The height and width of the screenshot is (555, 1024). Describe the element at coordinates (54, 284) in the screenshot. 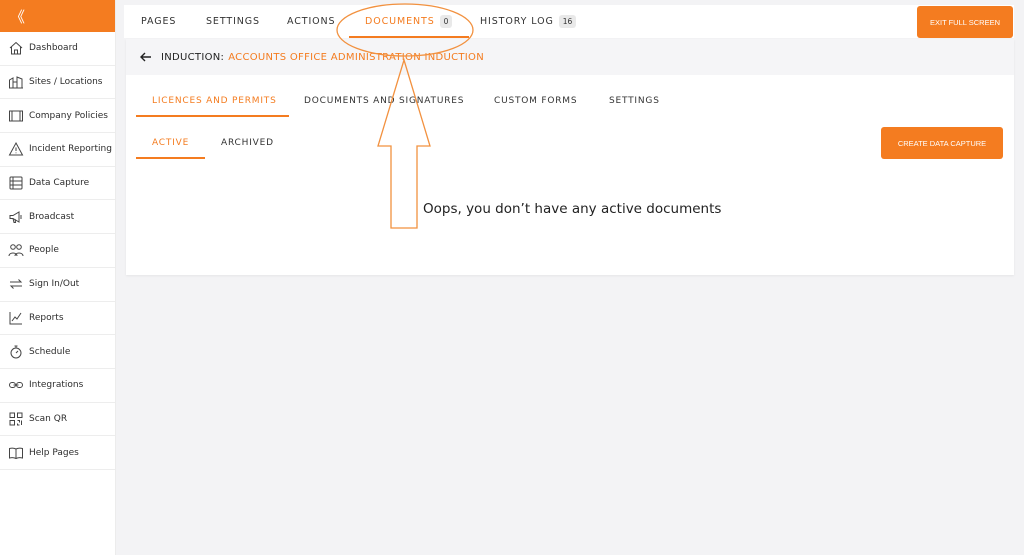

I see `sidebar-item-label: Sign In/Out` at that location.